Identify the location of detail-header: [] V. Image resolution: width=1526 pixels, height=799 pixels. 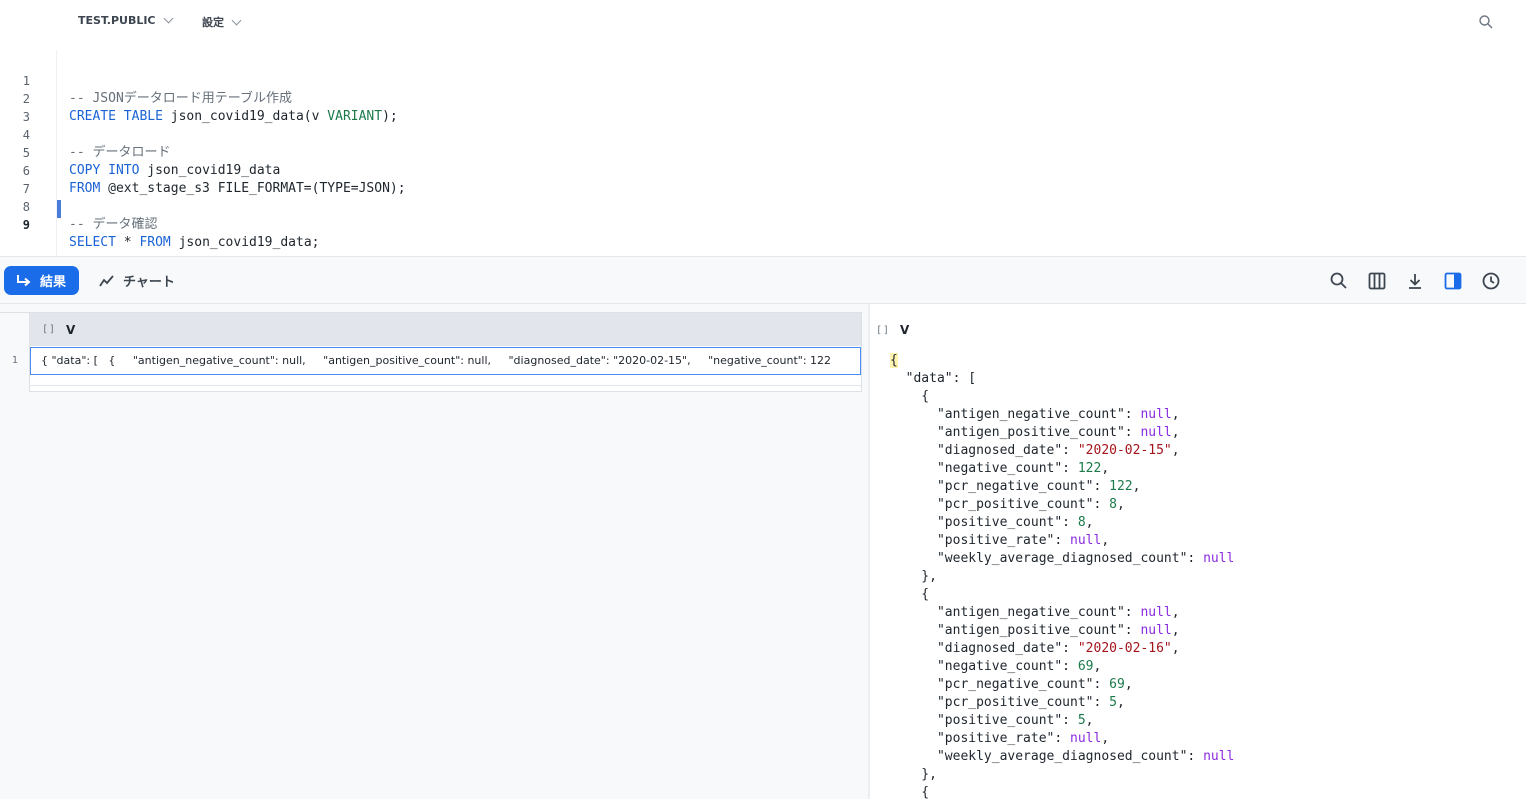
(892, 330).